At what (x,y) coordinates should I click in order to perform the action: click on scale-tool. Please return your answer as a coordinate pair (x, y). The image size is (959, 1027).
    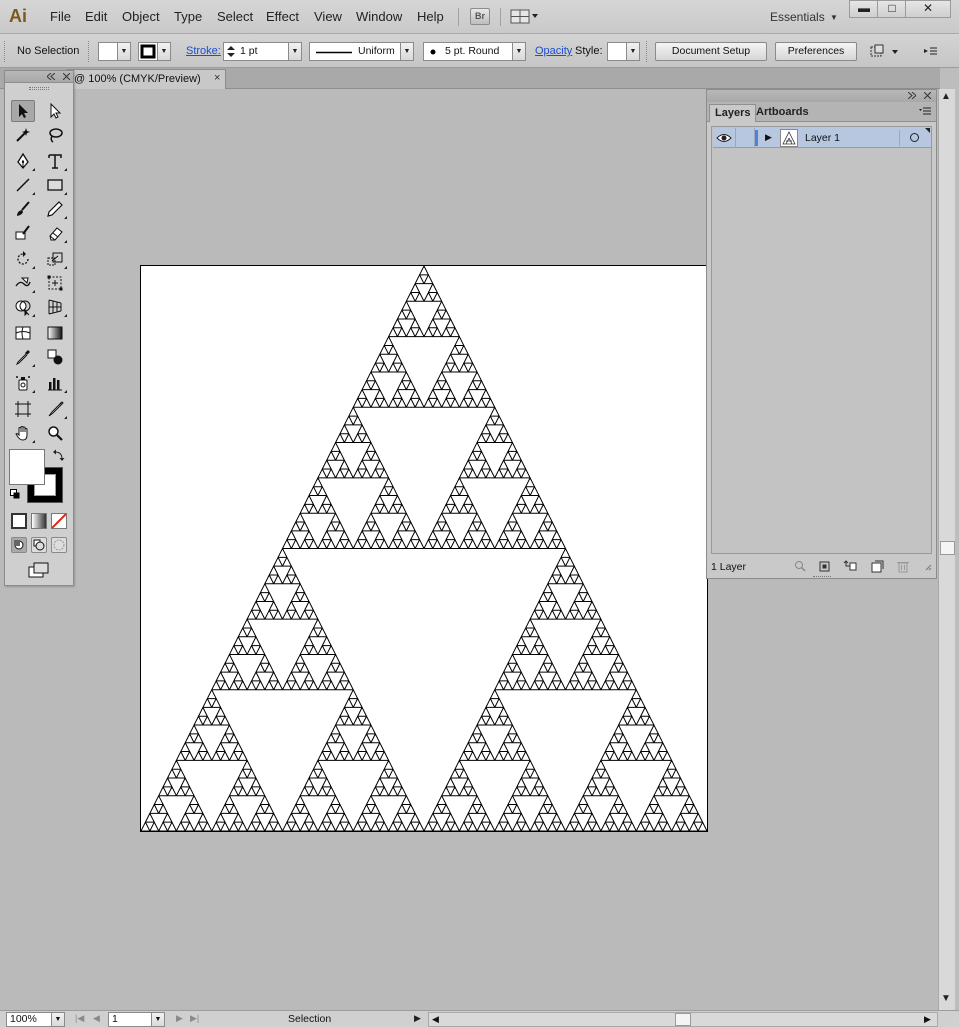
    Looking at the image, I should click on (55, 259).